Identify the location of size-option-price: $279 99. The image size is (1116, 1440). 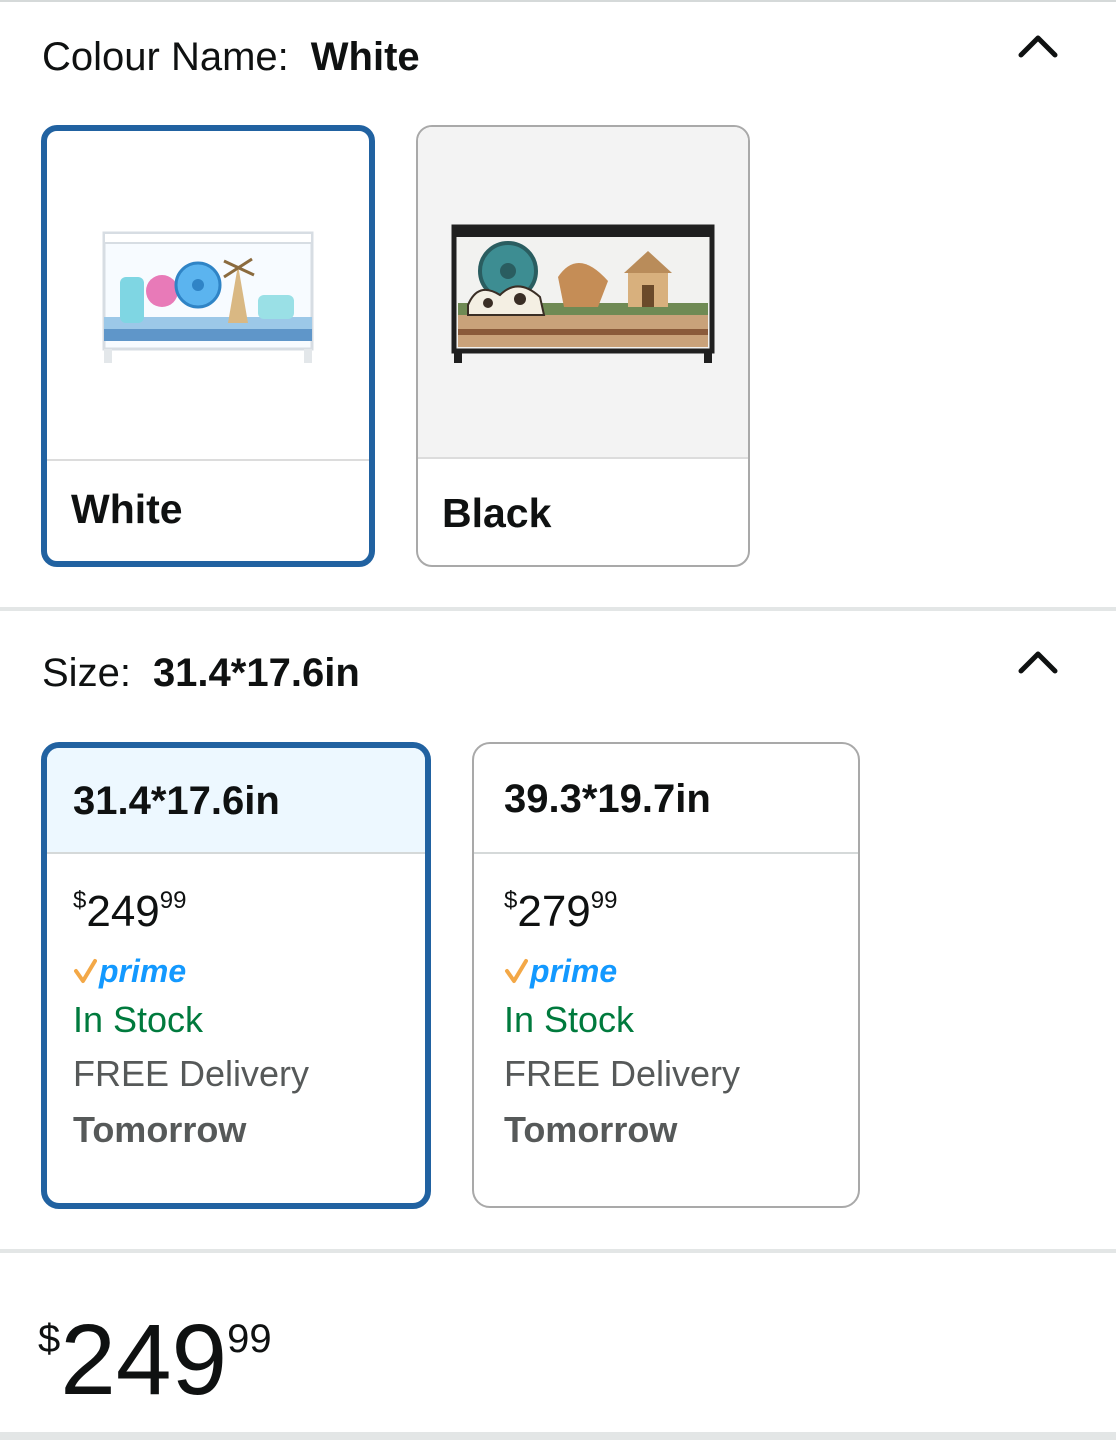
(622, 912).